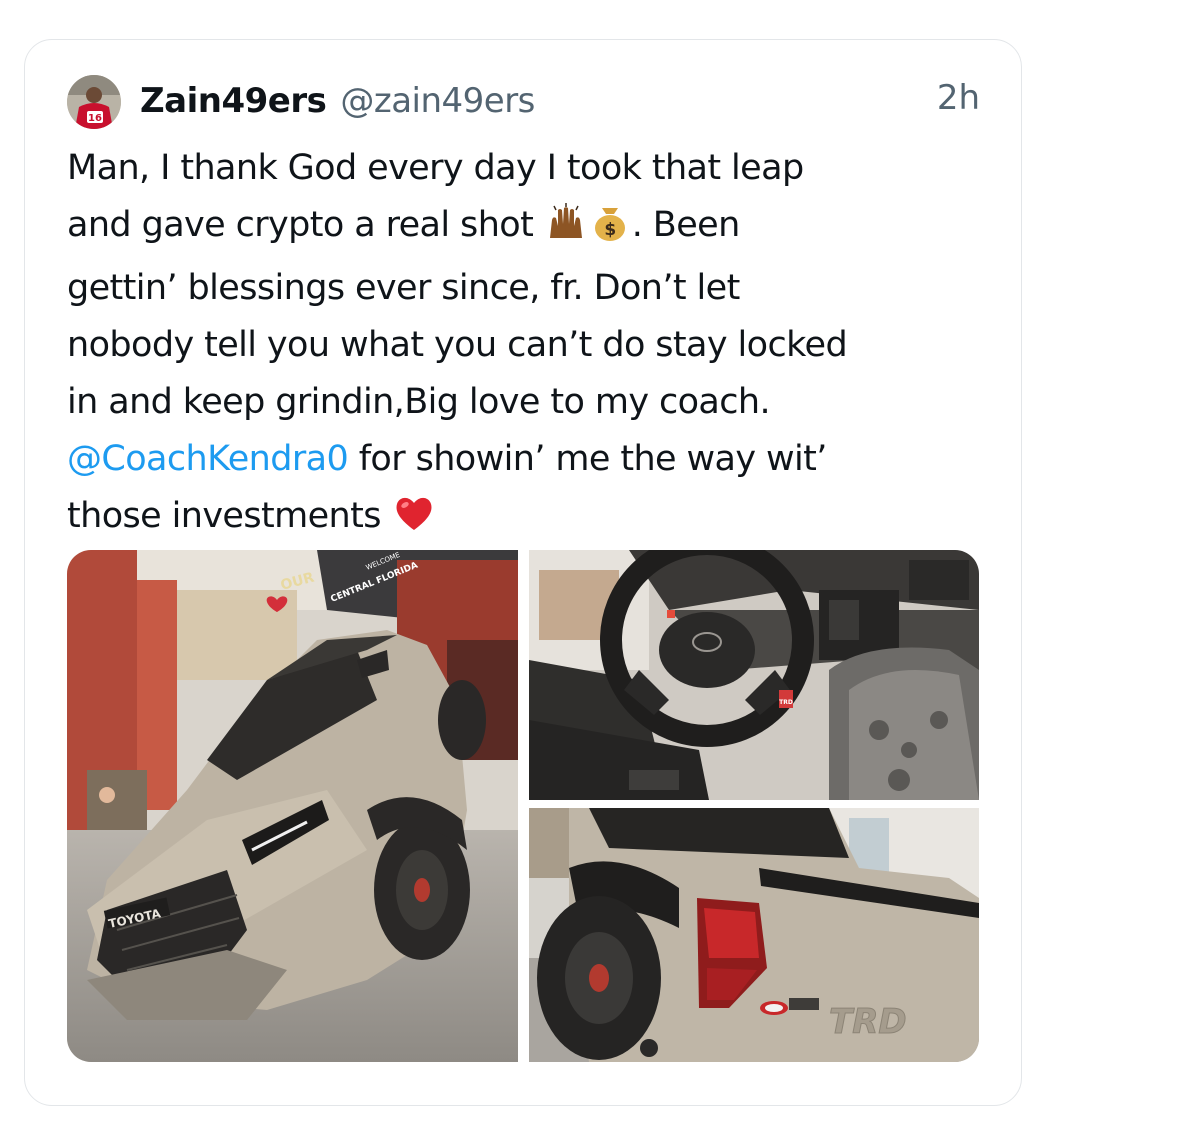 The height and width of the screenshot is (1123, 1200). I want to click on tweet-text-line: and gave crypto a real shot $ . Been, so click(522, 228).